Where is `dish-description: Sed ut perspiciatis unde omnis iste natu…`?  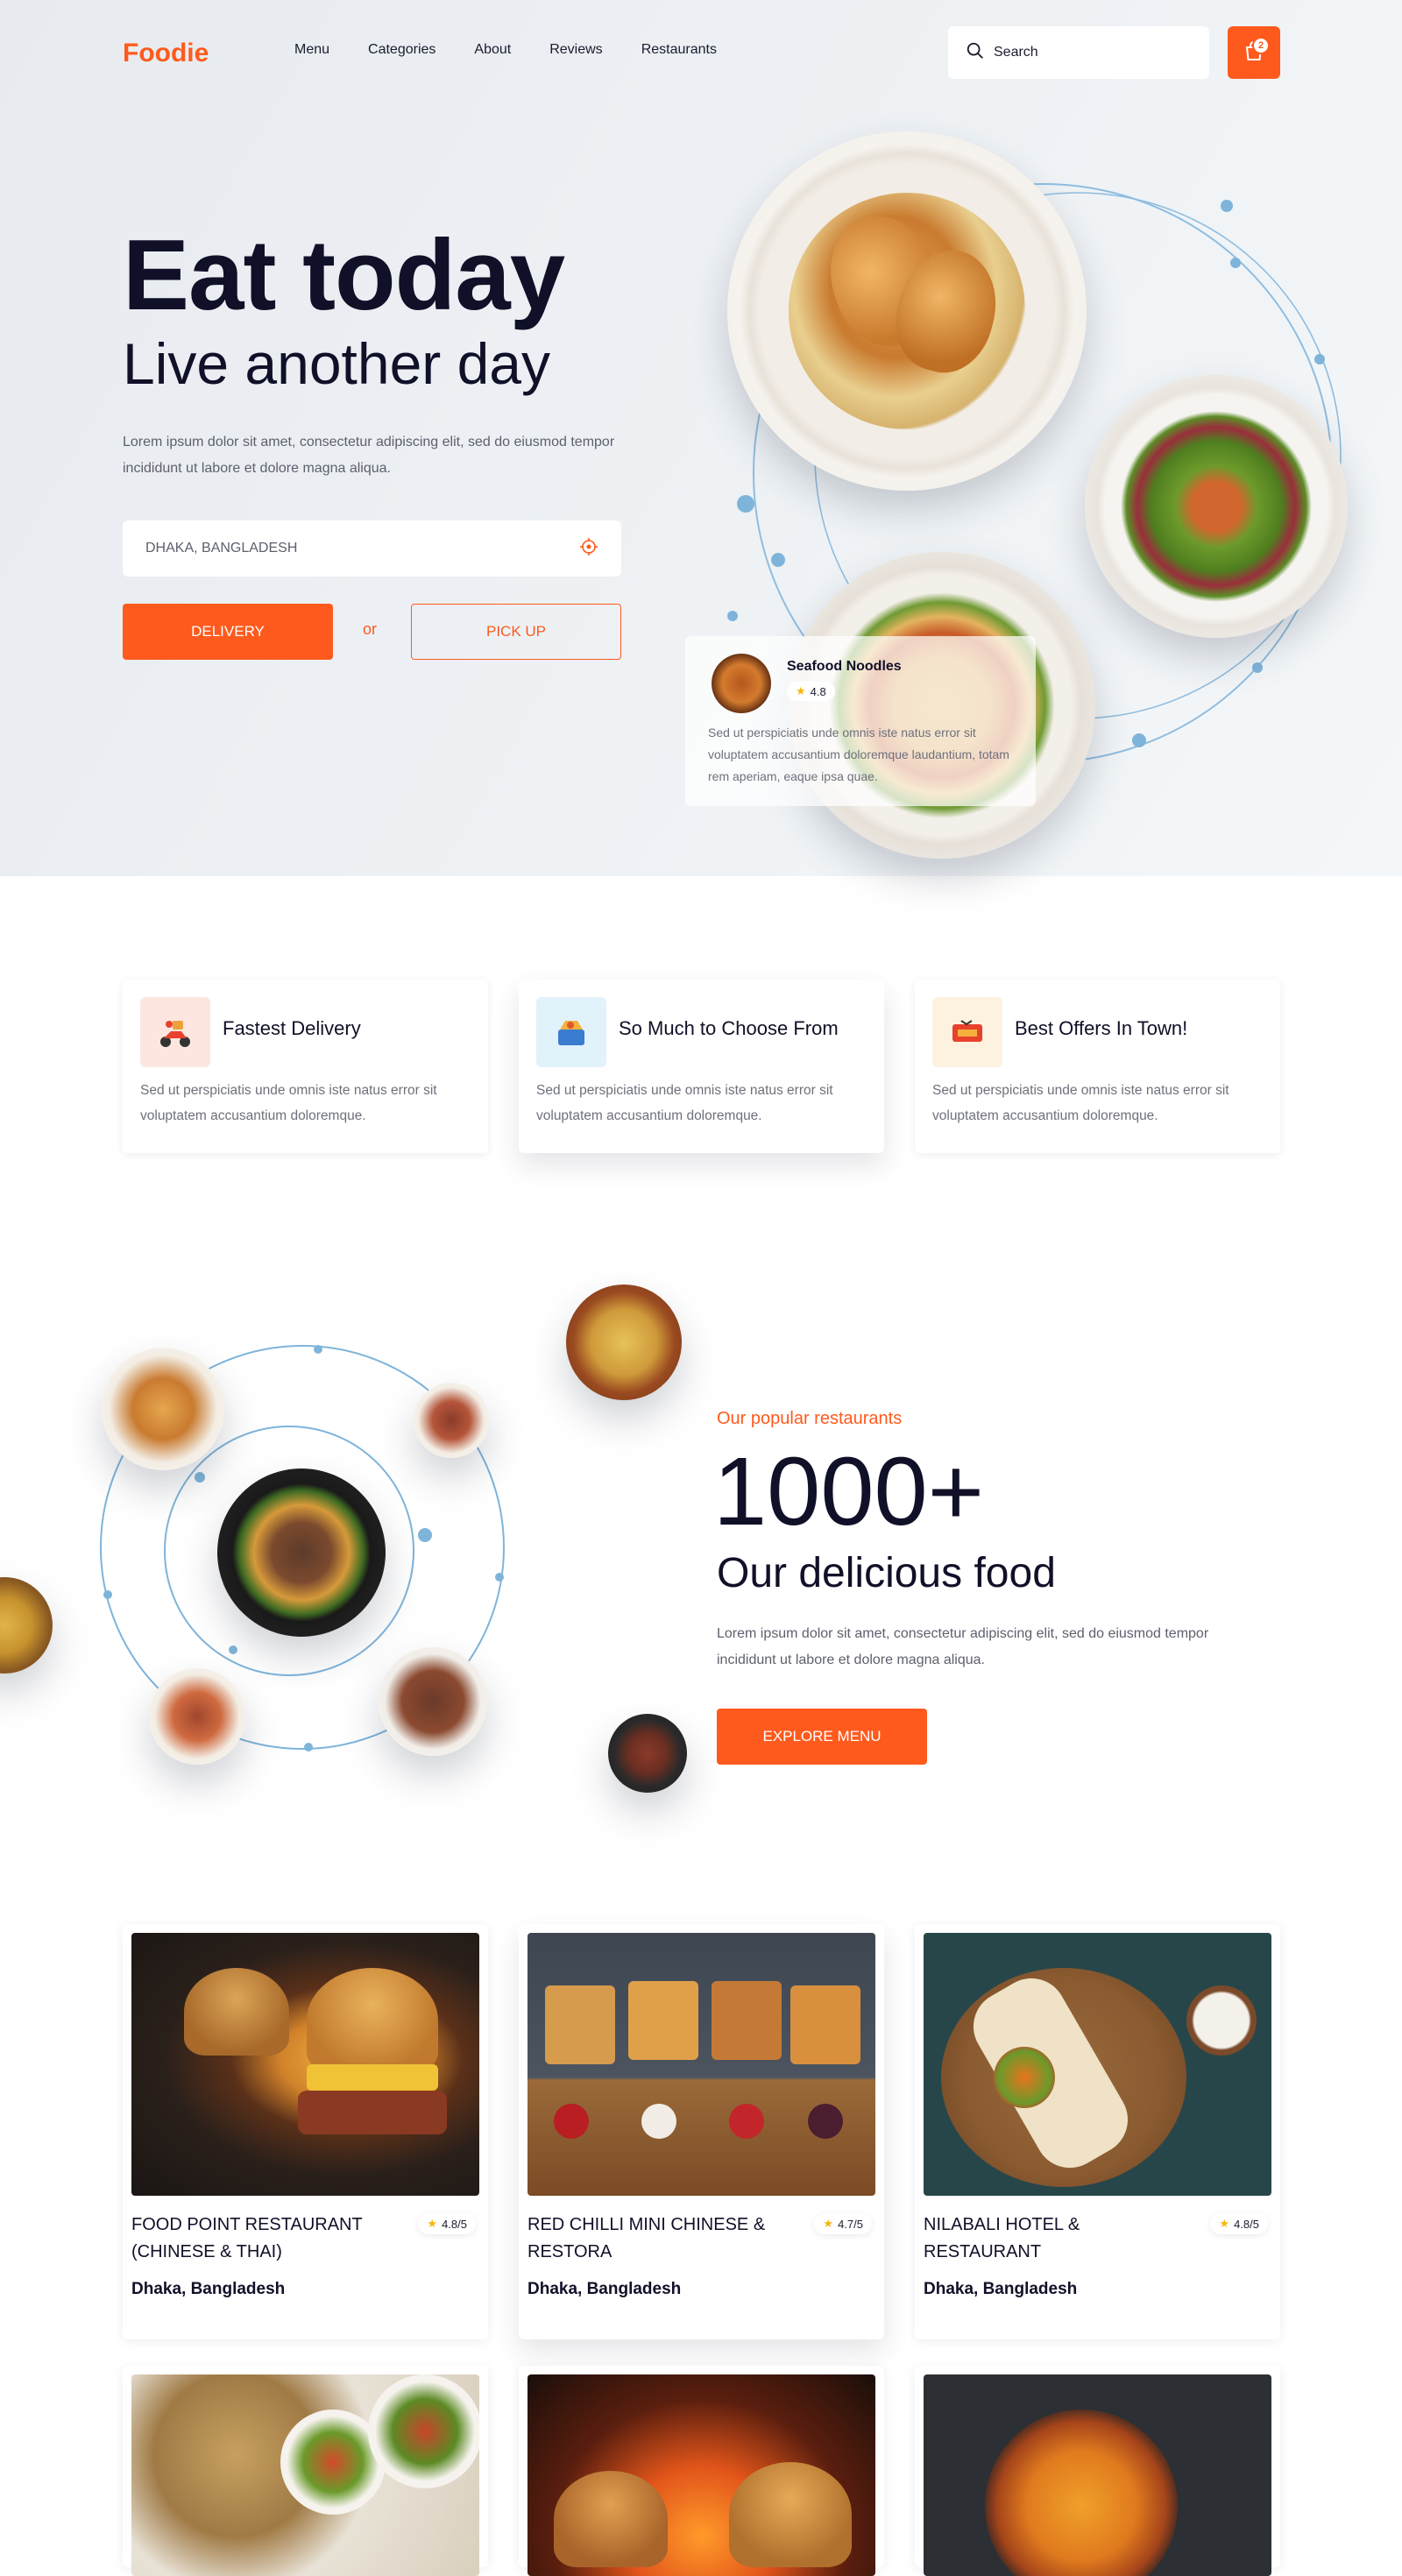 dish-description: Sed ut perspiciatis unde omnis iste natu… is located at coordinates (858, 754).